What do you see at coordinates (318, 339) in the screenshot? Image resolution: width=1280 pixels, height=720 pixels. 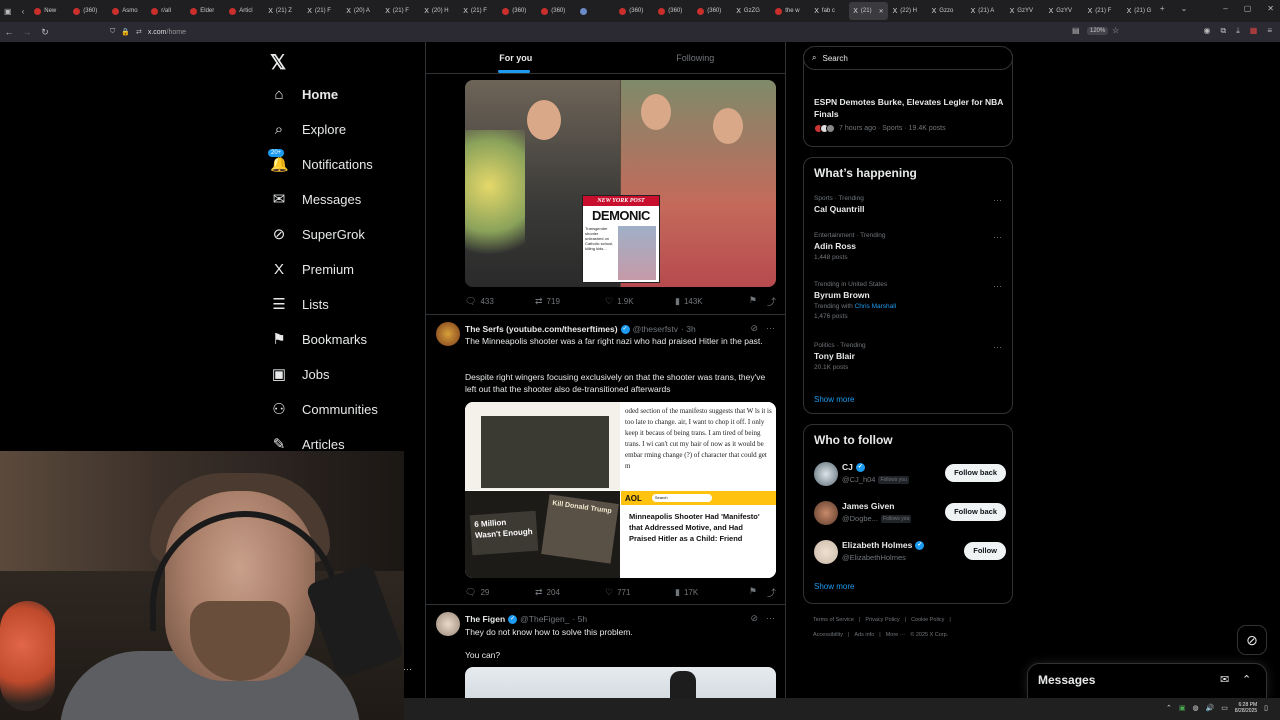 I see `nav-item-bookmarks: ⚑ Bookmarks` at bounding box center [318, 339].